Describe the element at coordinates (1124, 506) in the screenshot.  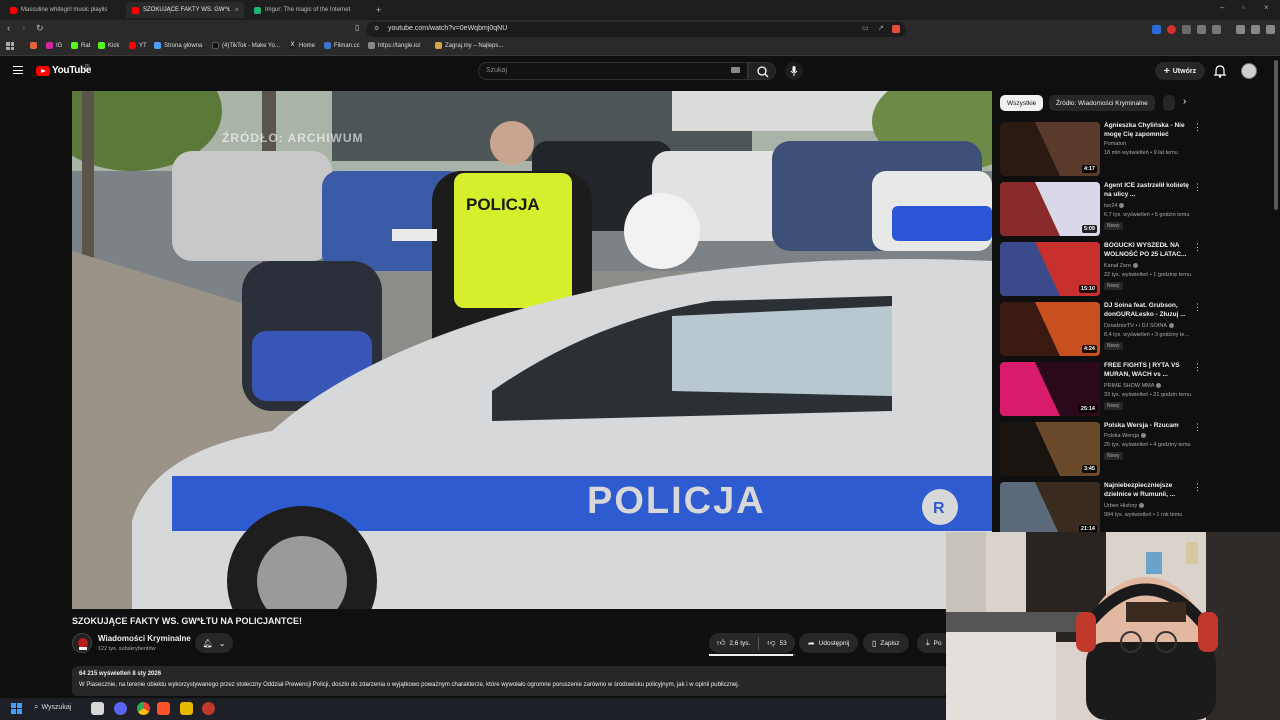
I see `recommendation-channel: Urbex History` at that location.